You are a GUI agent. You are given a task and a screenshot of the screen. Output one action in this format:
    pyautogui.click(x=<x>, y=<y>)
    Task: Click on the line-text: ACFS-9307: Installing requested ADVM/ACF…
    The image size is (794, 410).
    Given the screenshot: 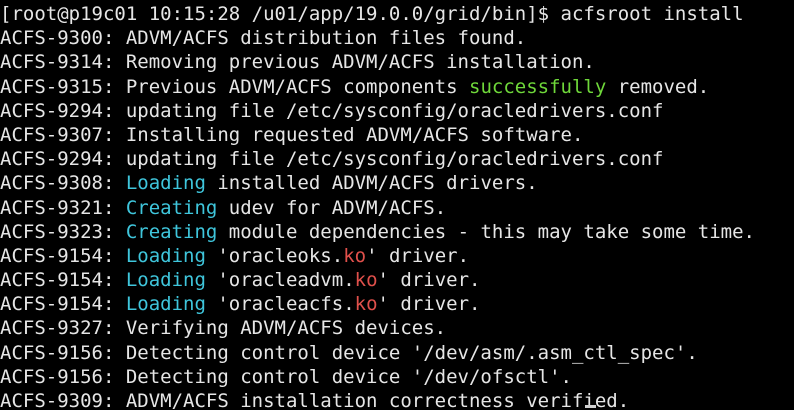 What is the action you would take?
    pyautogui.click(x=292, y=134)
    